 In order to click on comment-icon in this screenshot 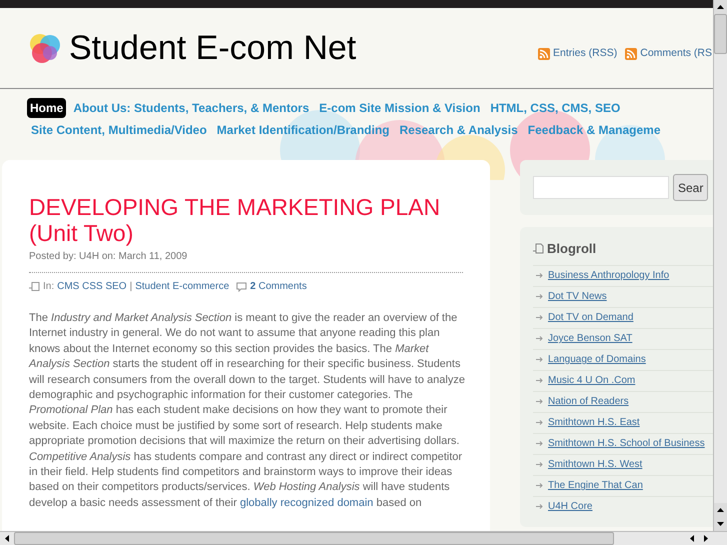, I will do `click(242, 287)`.